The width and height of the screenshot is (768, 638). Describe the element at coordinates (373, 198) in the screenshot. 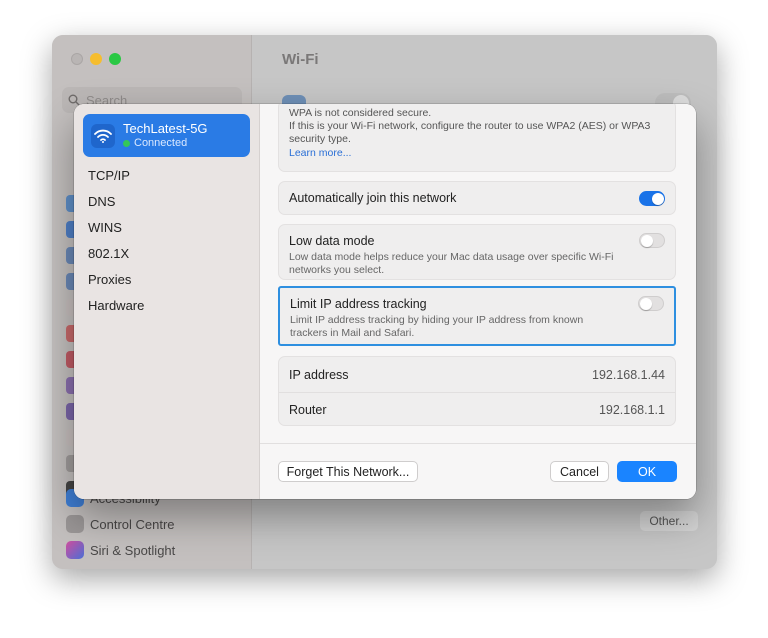

I see `auto-join-label: Automatically join this network` at that location.